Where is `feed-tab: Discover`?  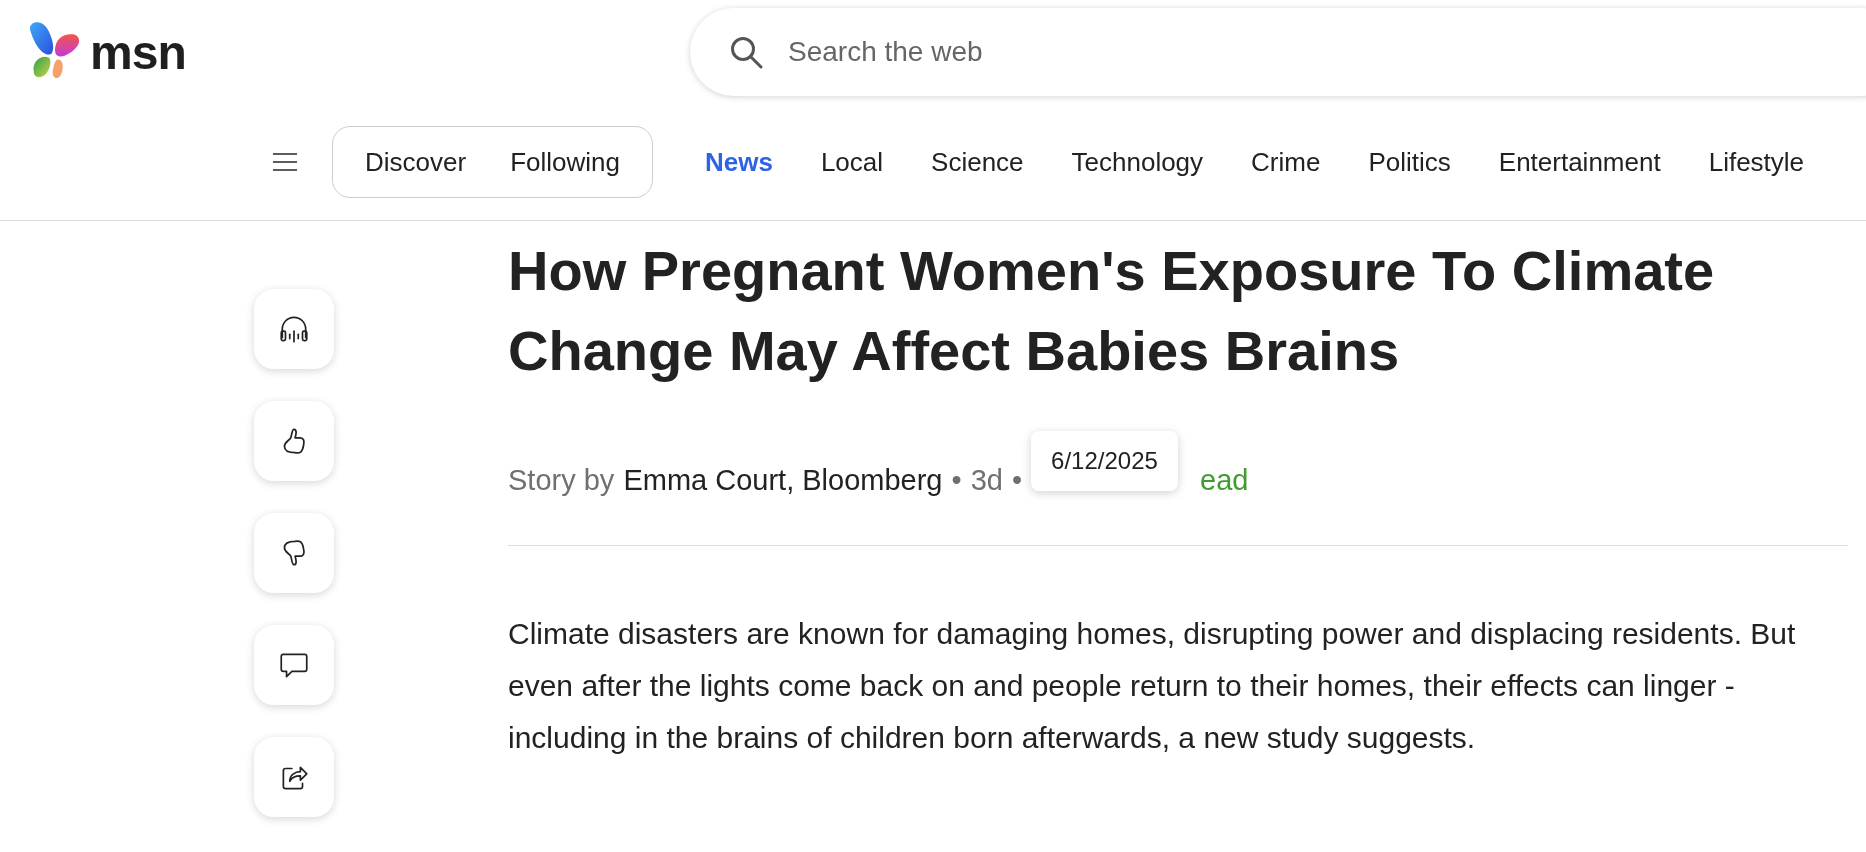
feed-tab: Discover is located at coordinates (416, 162).